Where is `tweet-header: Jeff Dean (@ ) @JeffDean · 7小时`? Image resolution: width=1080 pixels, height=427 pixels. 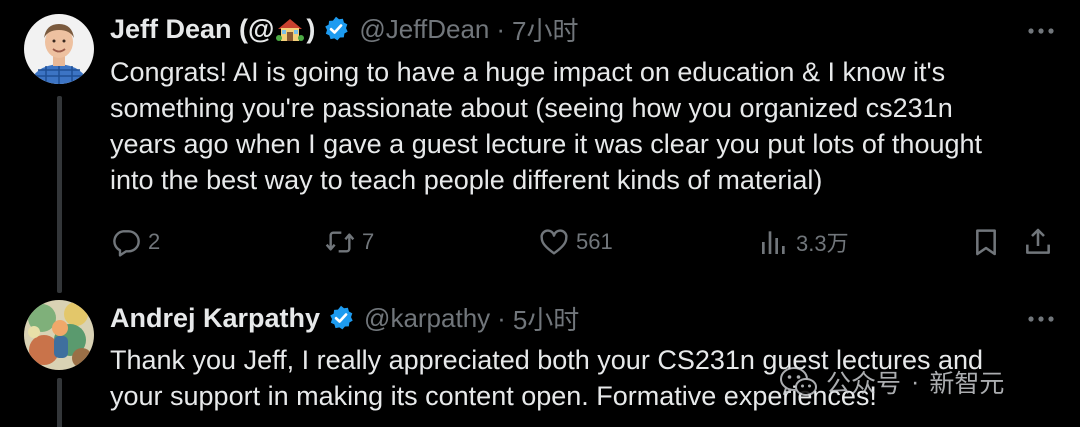
tweet-header: Jeff Dean (@ ) @JeffDean · 7小时 is located at coordinates (344, 29).